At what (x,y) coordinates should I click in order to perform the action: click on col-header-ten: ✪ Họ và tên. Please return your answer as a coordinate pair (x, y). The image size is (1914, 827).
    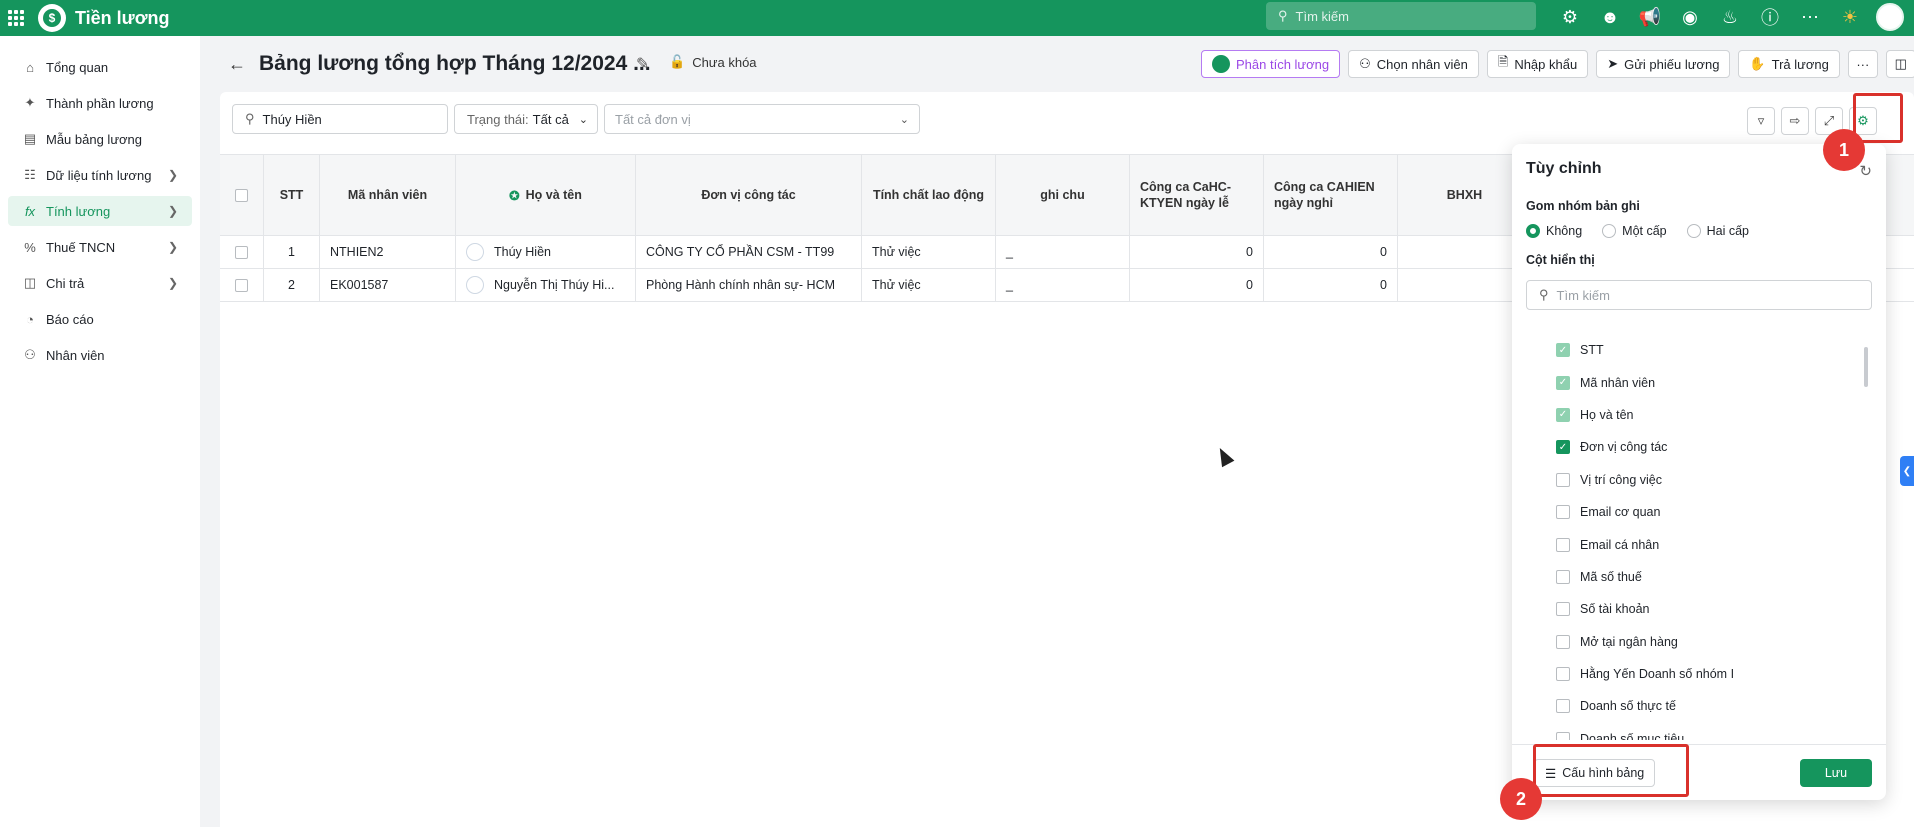
    Looking at the image, I should click on (546, 195).